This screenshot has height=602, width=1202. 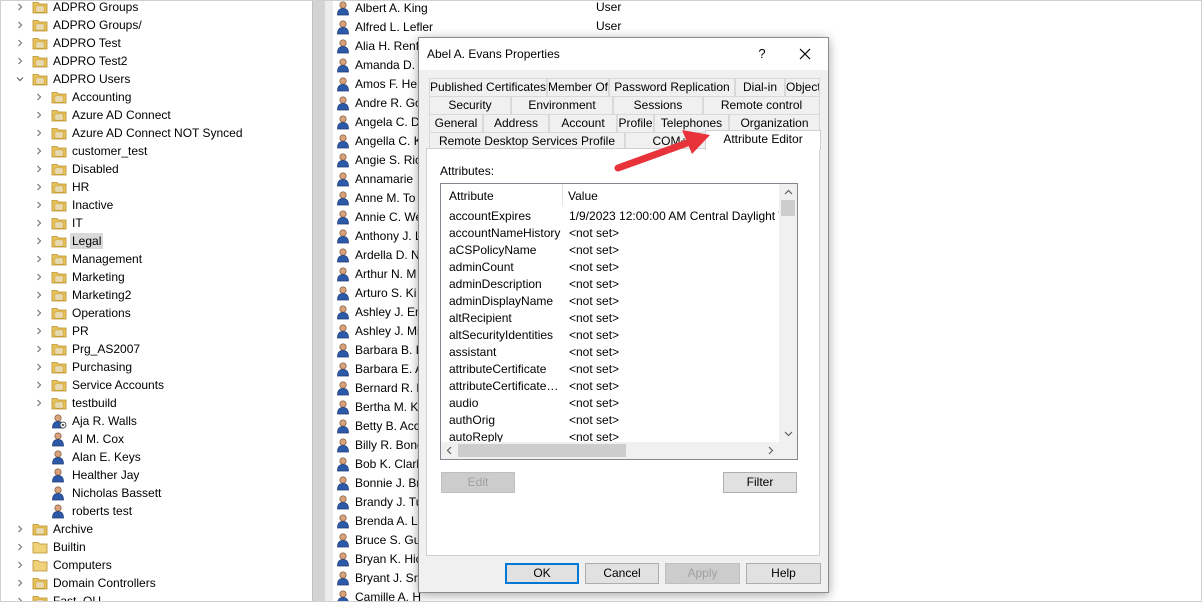 I want to click on attribute-row: altRecipient <not set>, so click(x=610, y=318).